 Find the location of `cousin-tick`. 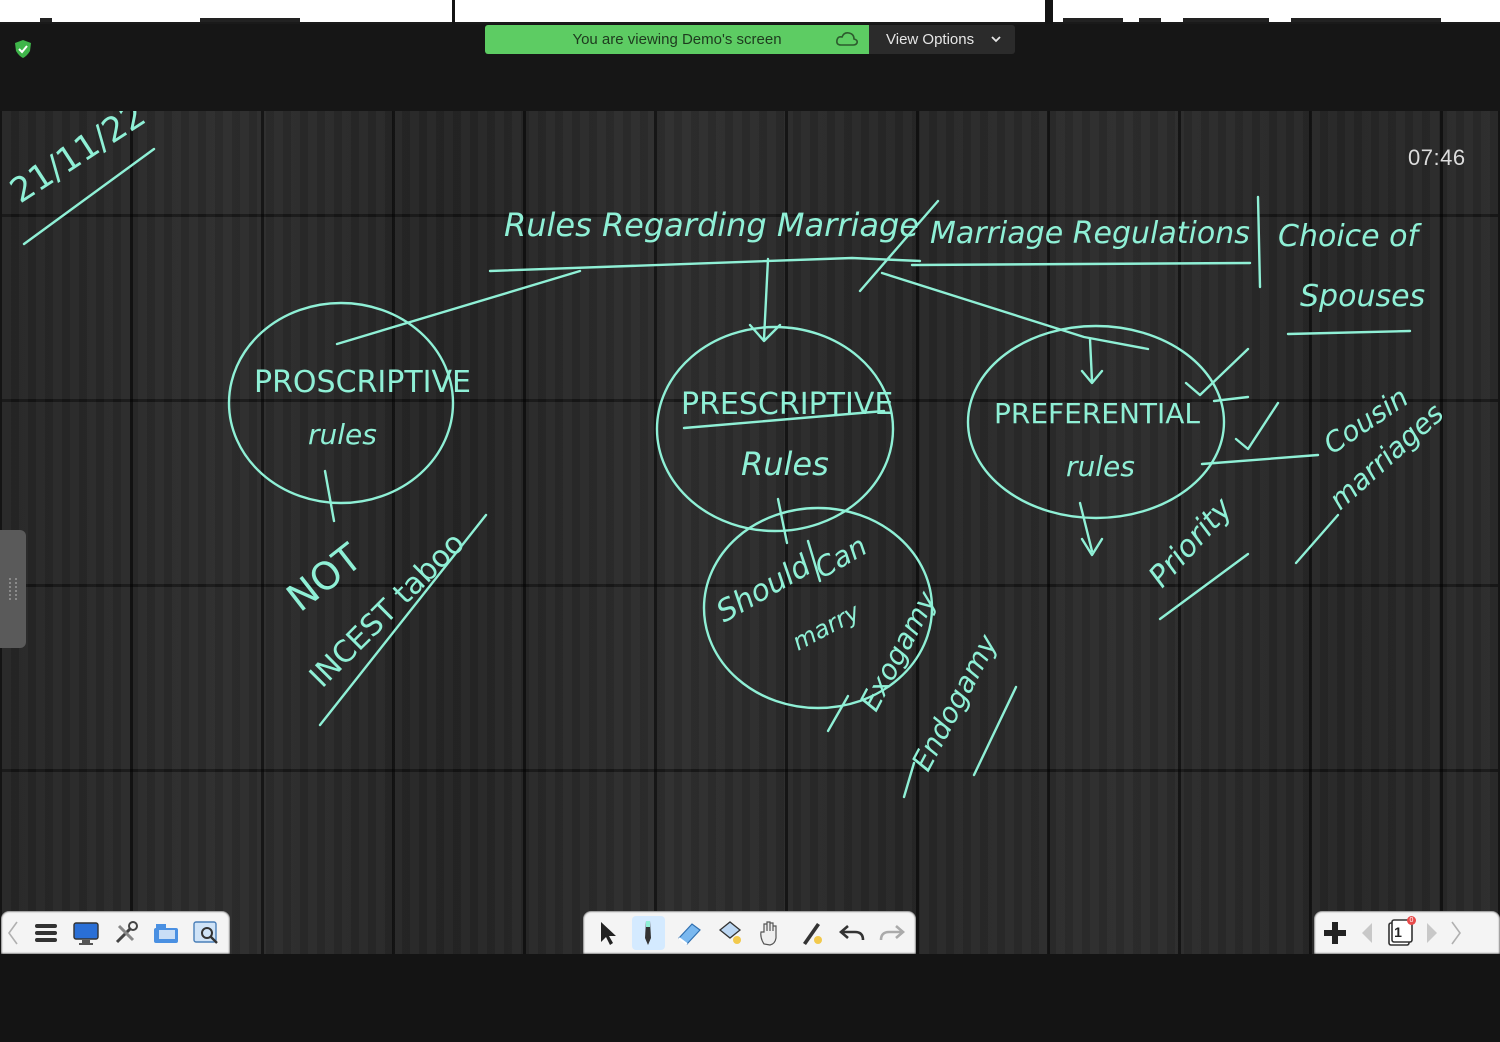

cousin-tick is located at coordinates (1317, 539).